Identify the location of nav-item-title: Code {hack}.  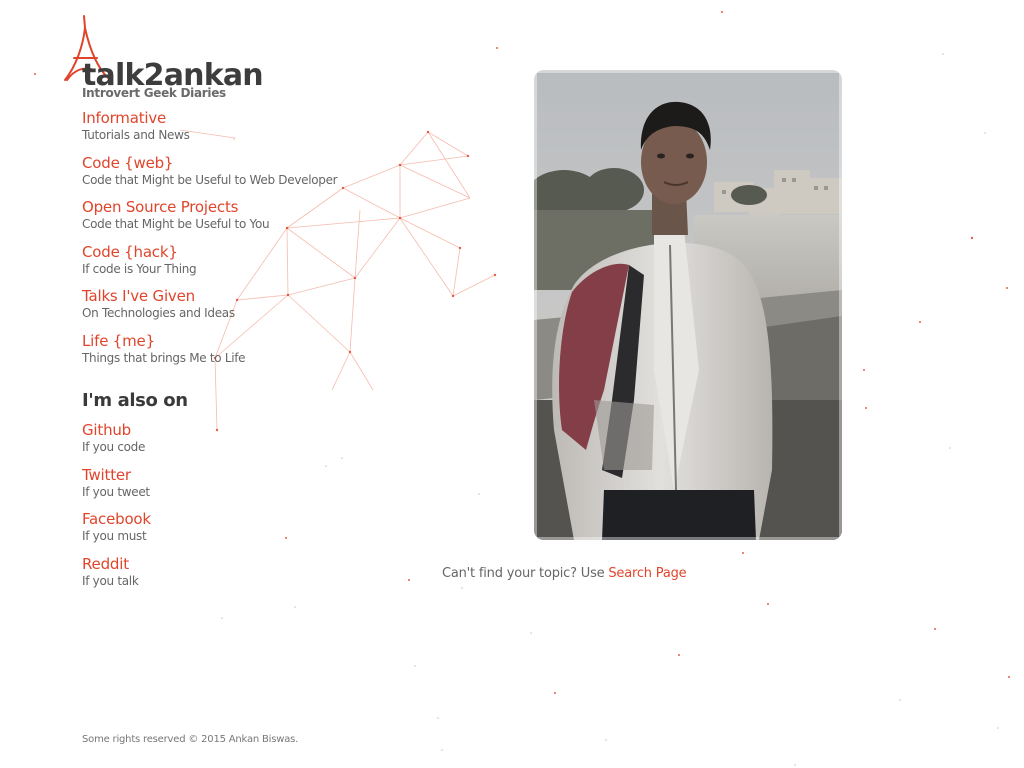
(247, 252).